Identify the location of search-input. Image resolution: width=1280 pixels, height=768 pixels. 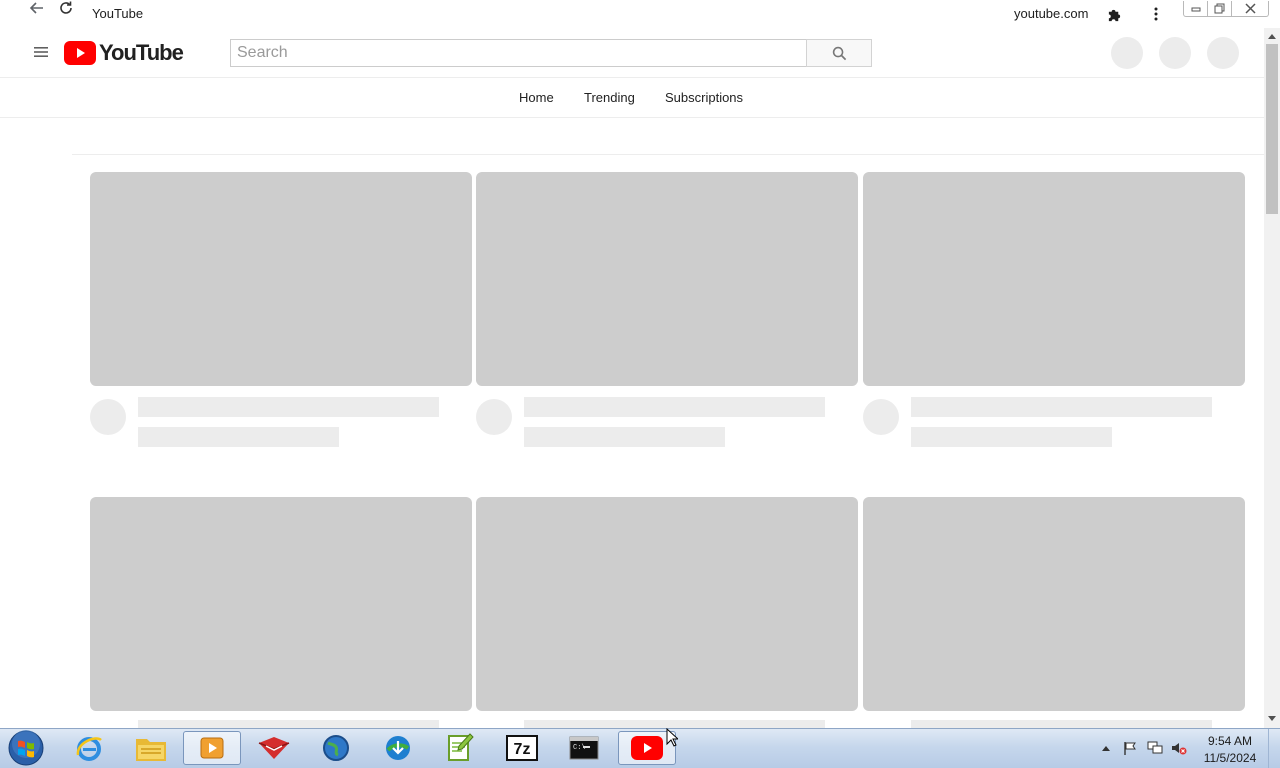
(519, 53).